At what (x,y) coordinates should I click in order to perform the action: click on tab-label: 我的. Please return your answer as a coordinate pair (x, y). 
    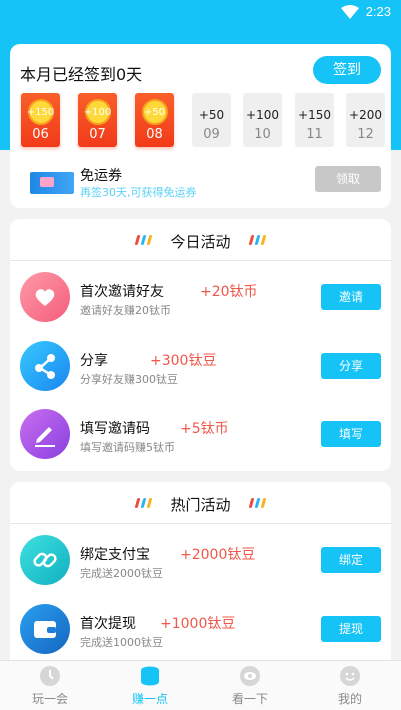
    Looking at the image, I should click on (349, 699).